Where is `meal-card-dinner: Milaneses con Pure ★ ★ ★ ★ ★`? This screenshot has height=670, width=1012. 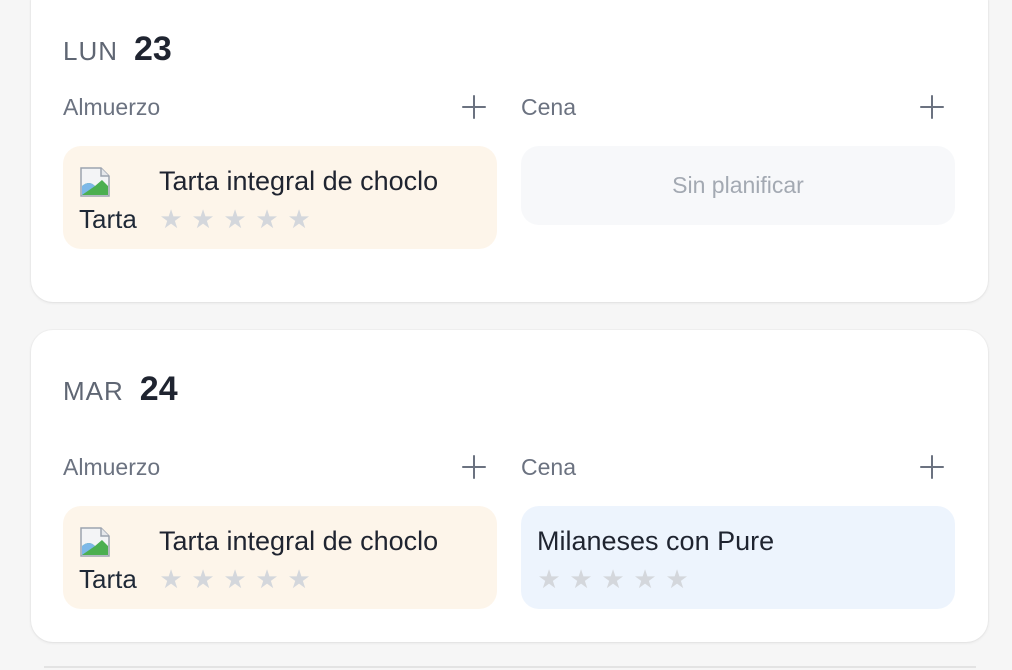 meal-card-dinner: Milaneses con Pure ★ ★ ★ ★ ★ is located at coordinates (738, 557).